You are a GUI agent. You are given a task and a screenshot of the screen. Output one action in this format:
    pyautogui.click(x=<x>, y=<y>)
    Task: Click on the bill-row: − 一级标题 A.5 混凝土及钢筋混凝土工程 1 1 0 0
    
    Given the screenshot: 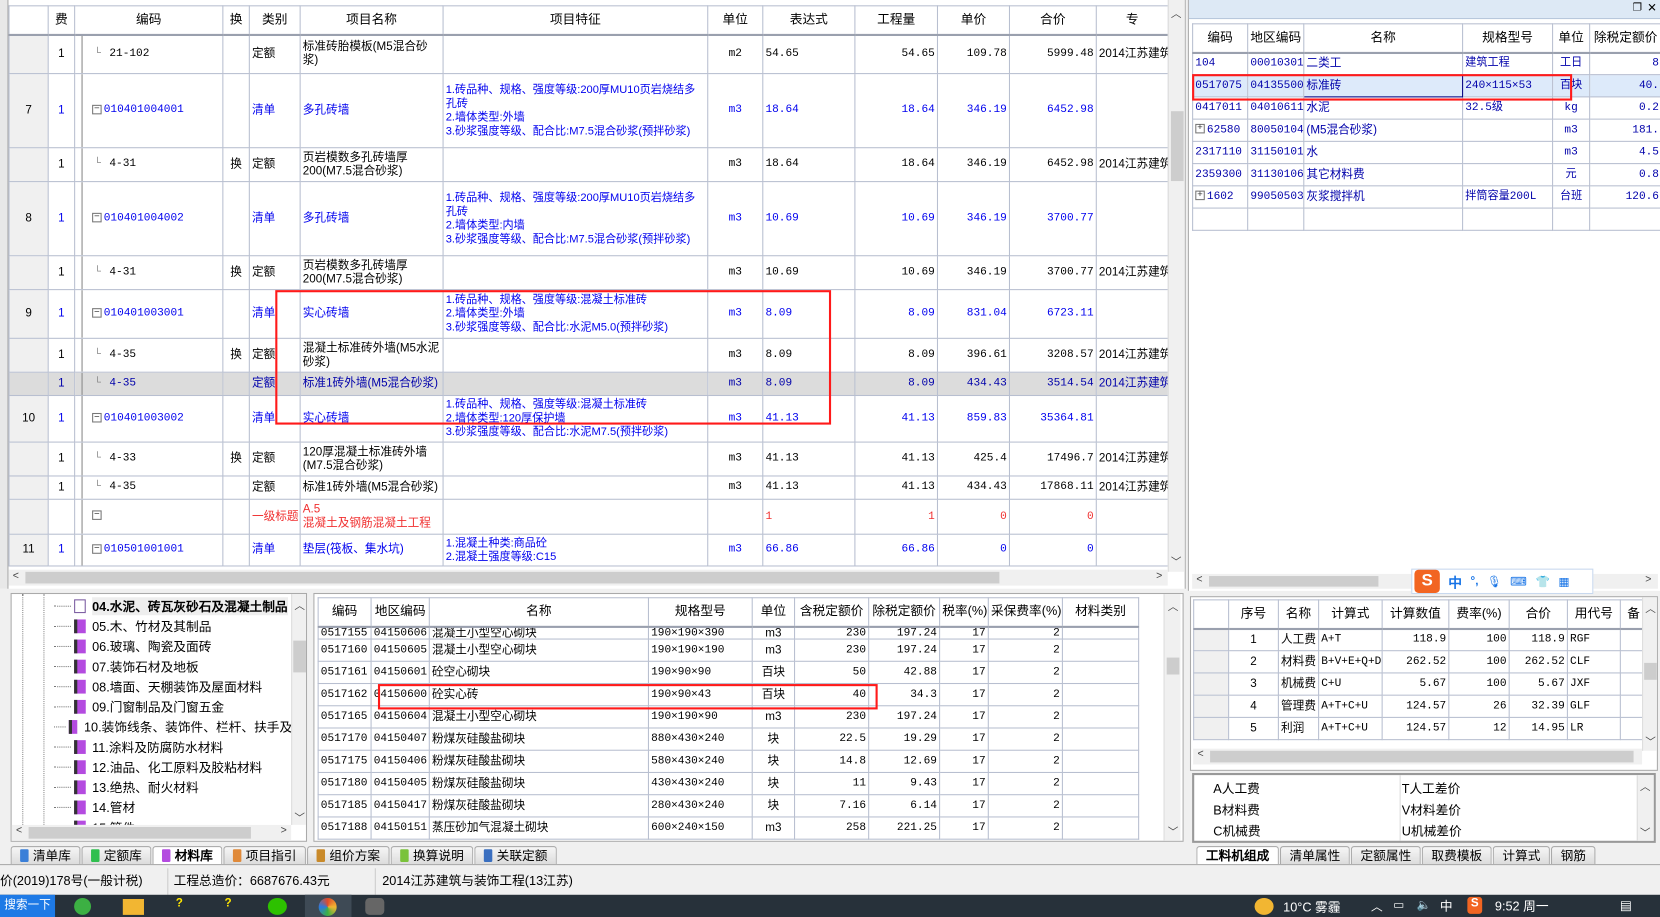 What is the action you would take?
    pyautogui.click(x=588, y=516)
    